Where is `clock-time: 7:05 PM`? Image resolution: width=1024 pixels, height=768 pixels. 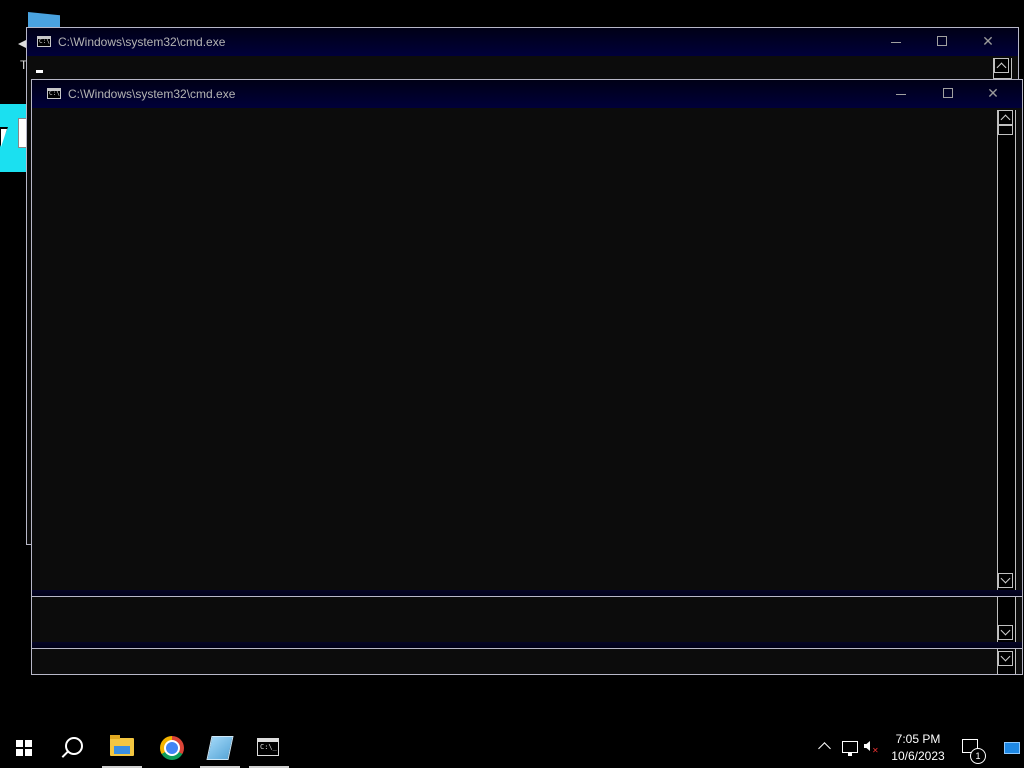 clock-time: 7:05 PM is located at coordinates (918, 739).